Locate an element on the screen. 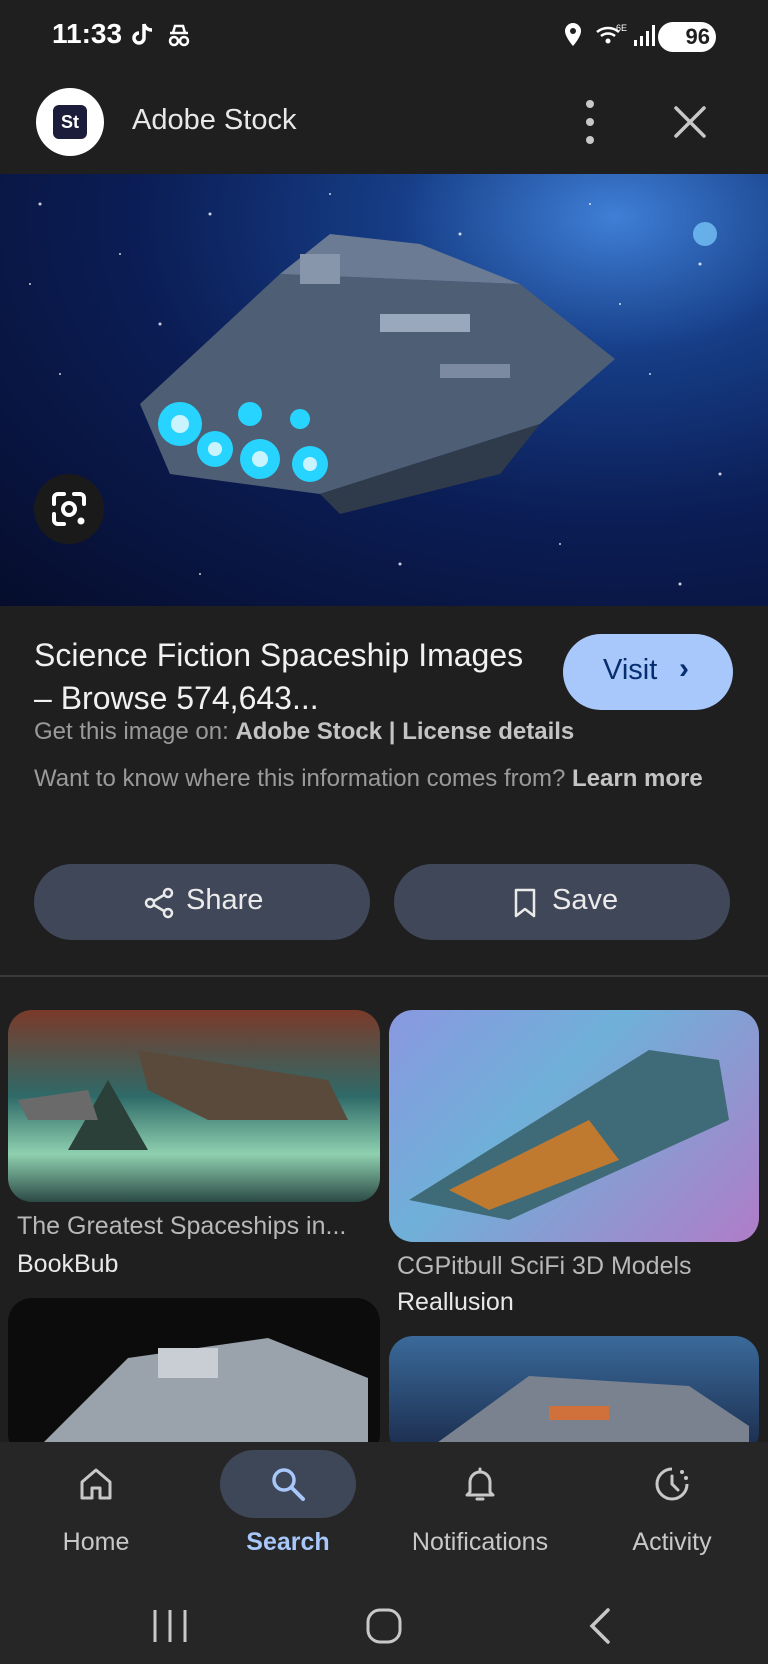 This screenshot has height=1664, width=768. battery-indicator: 96 is located at coordinates (687, 37).